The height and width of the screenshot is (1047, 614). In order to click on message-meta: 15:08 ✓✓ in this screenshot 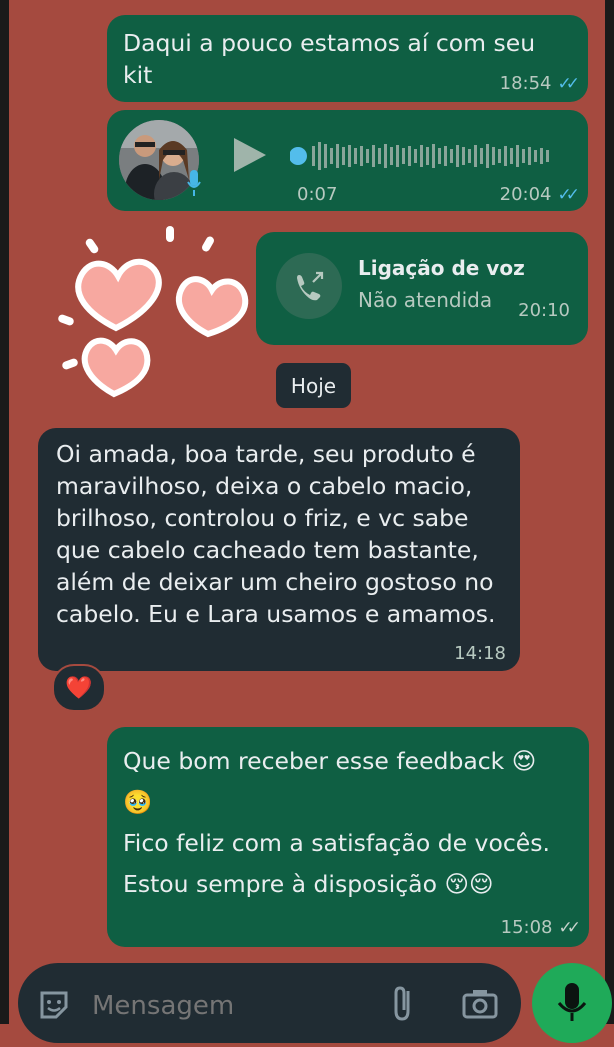, I will do `click(540, 927)`.